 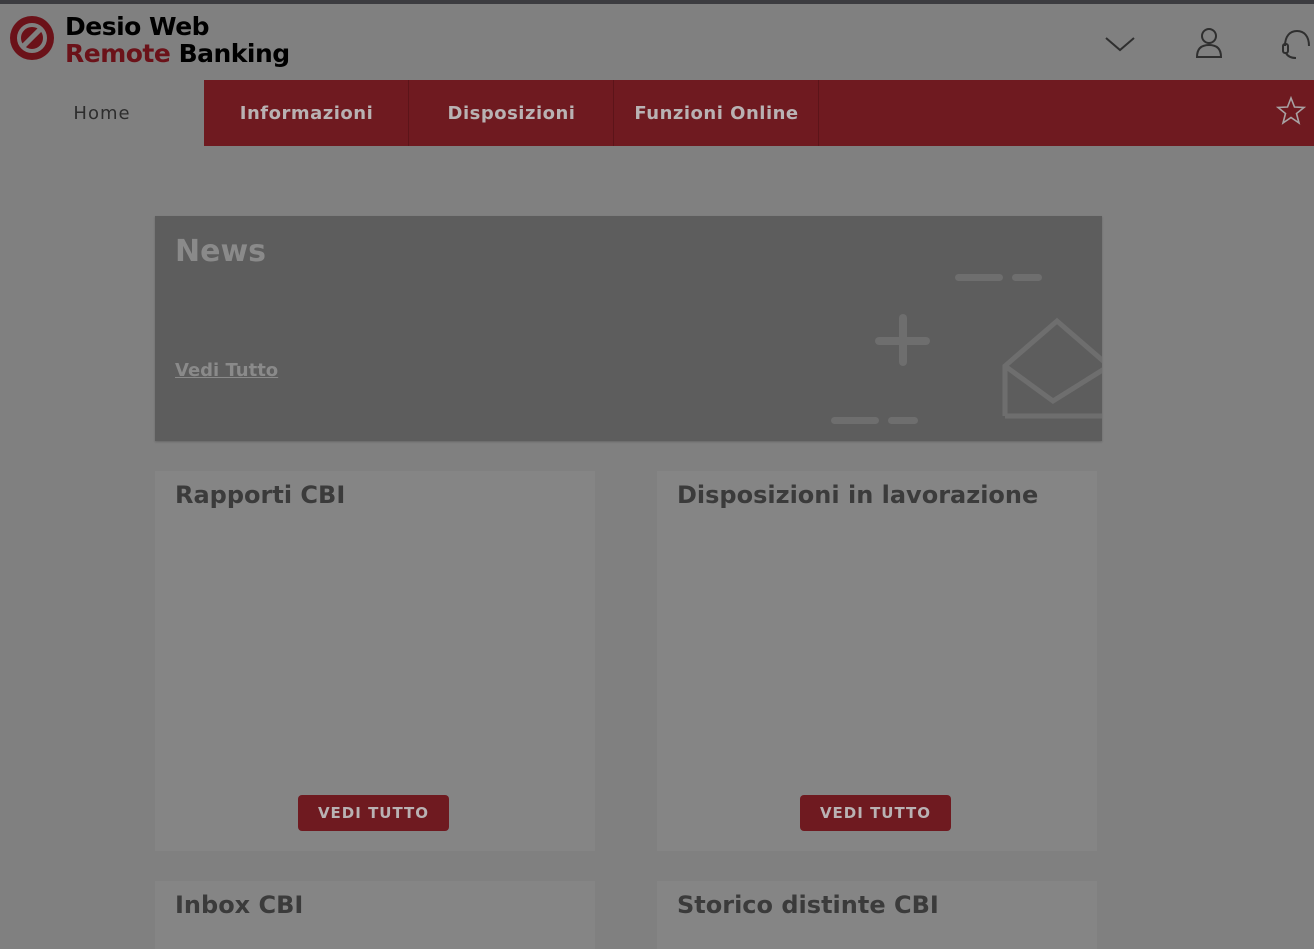 I want to click on brand-name-remote: Remote, so click(x=118, y=53).